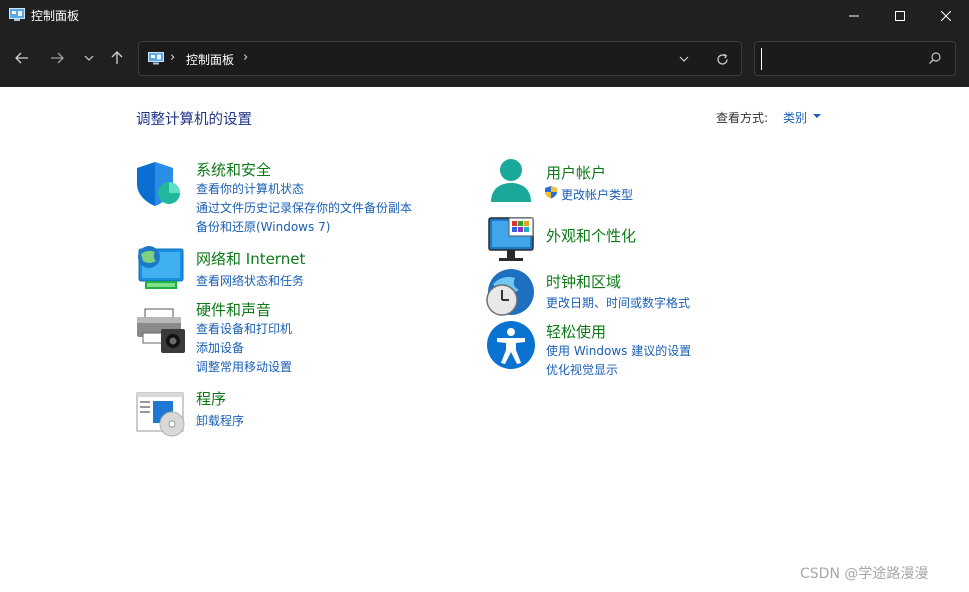 The image size is (969, 592). What do you see at coordinates (161, 268) in the screenshot?
I see `network-globe-icon` at bounding box center [161, 268].